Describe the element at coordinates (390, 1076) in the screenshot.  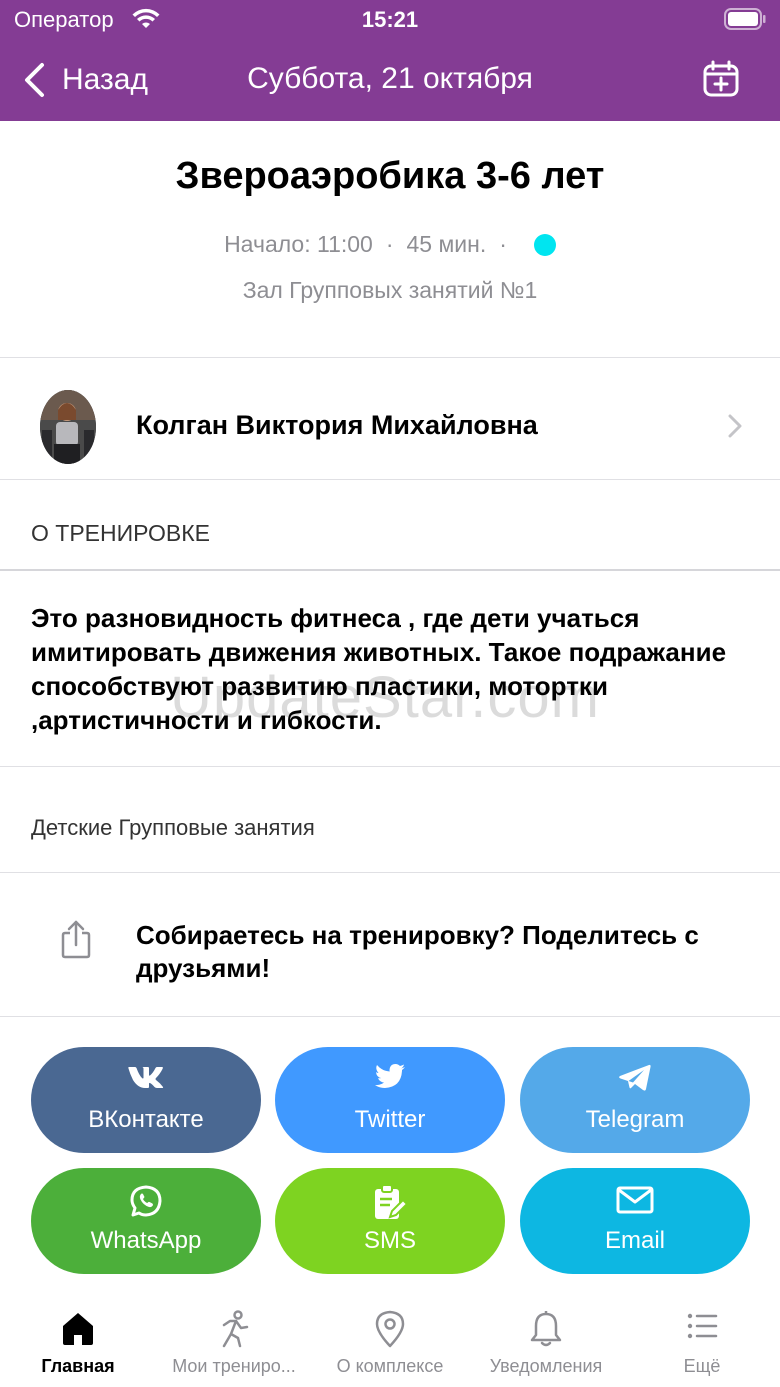
I see `twitter-icon` at that location.